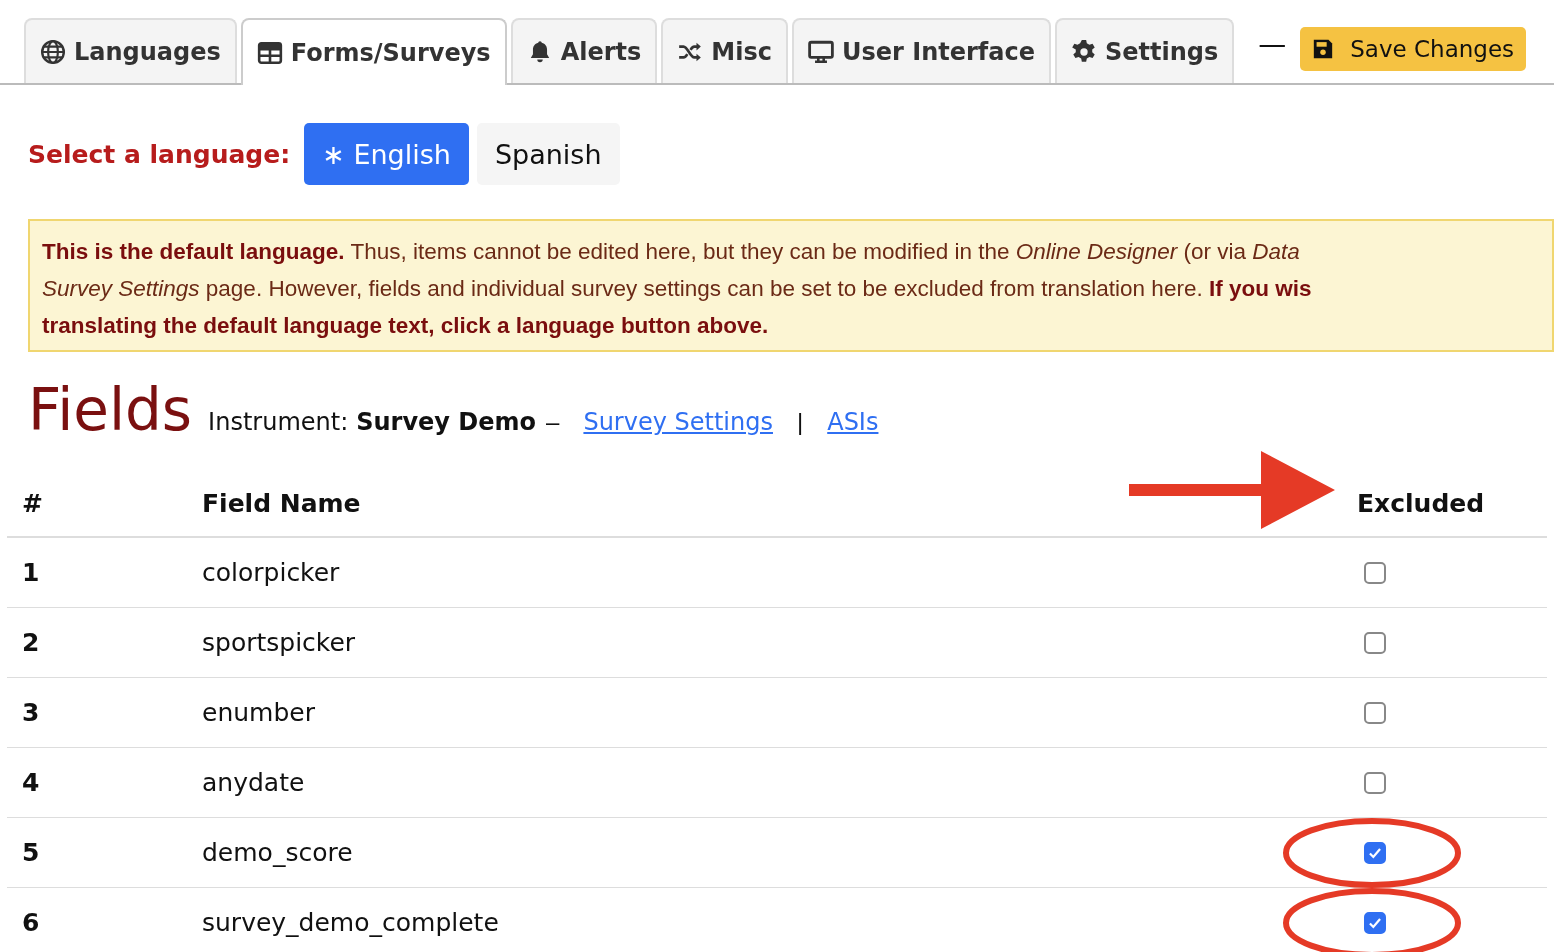 This screenshot has width=1554, height=952. What do you see at coordinates (373, 51) in the screenshot?
I see `tab: Forms/Surveys` at bounding box center [373, 51].